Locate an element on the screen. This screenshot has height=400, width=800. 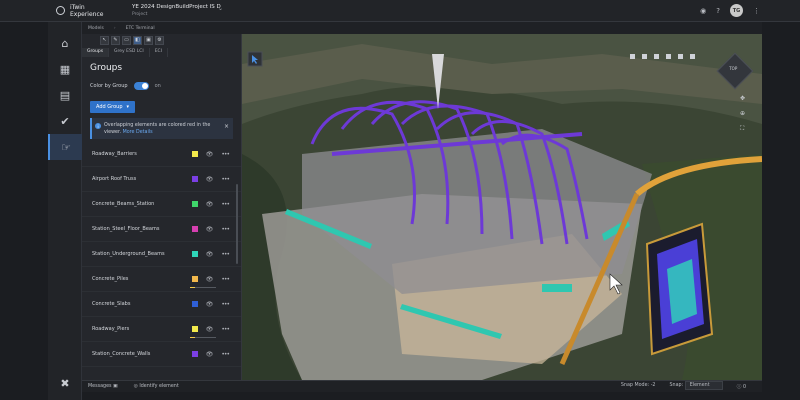
view-tool-3-icon is located at coordinates (656, 56).